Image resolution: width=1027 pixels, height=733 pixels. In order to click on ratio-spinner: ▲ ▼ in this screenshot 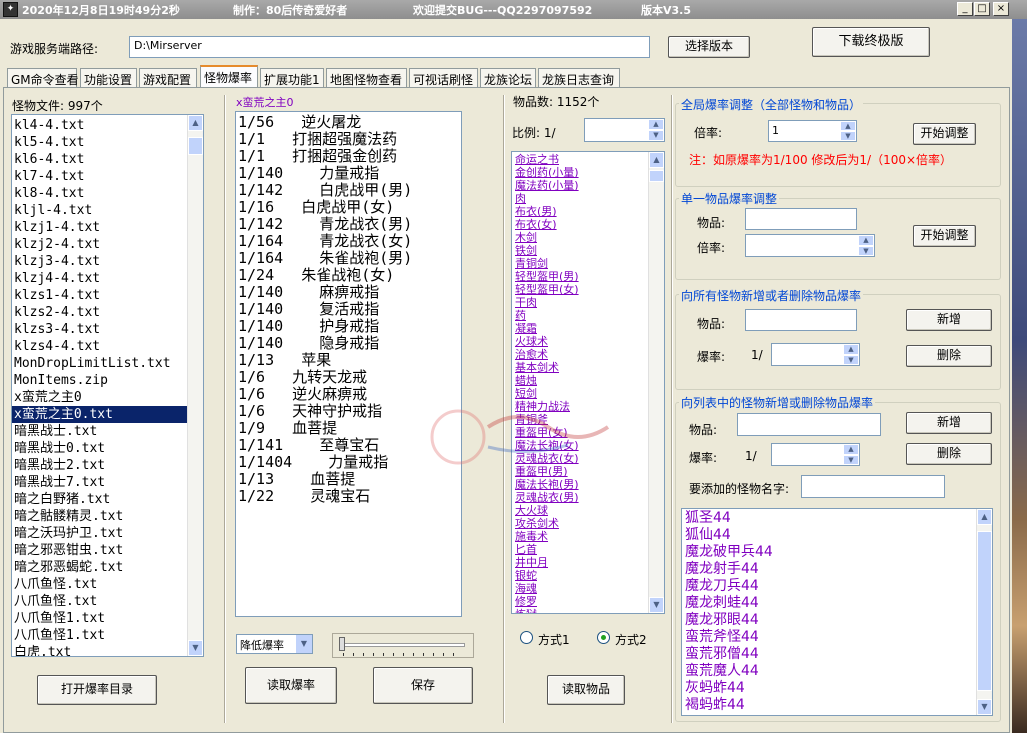, I will do `click(624, 130)`.